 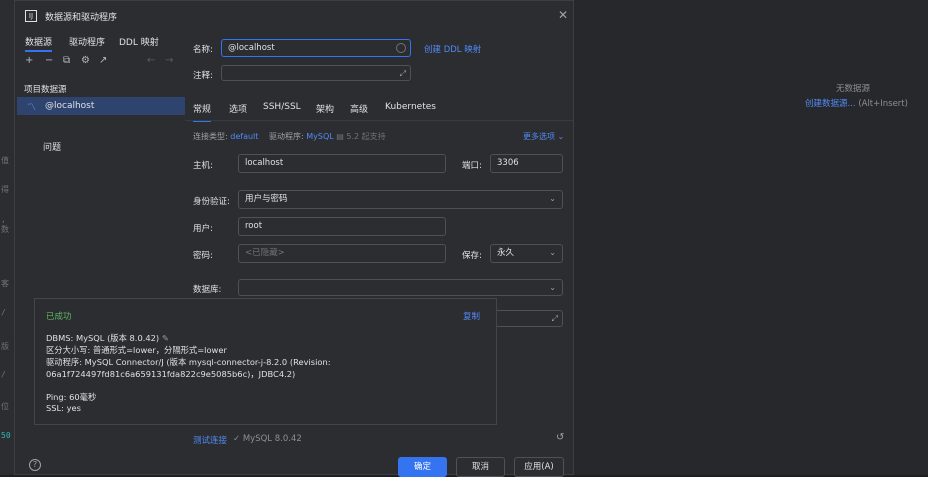 What do you see at coordinates (526, 163) in the screenshot?
I see `port-input: 3306` at bounding box center [526, 163].